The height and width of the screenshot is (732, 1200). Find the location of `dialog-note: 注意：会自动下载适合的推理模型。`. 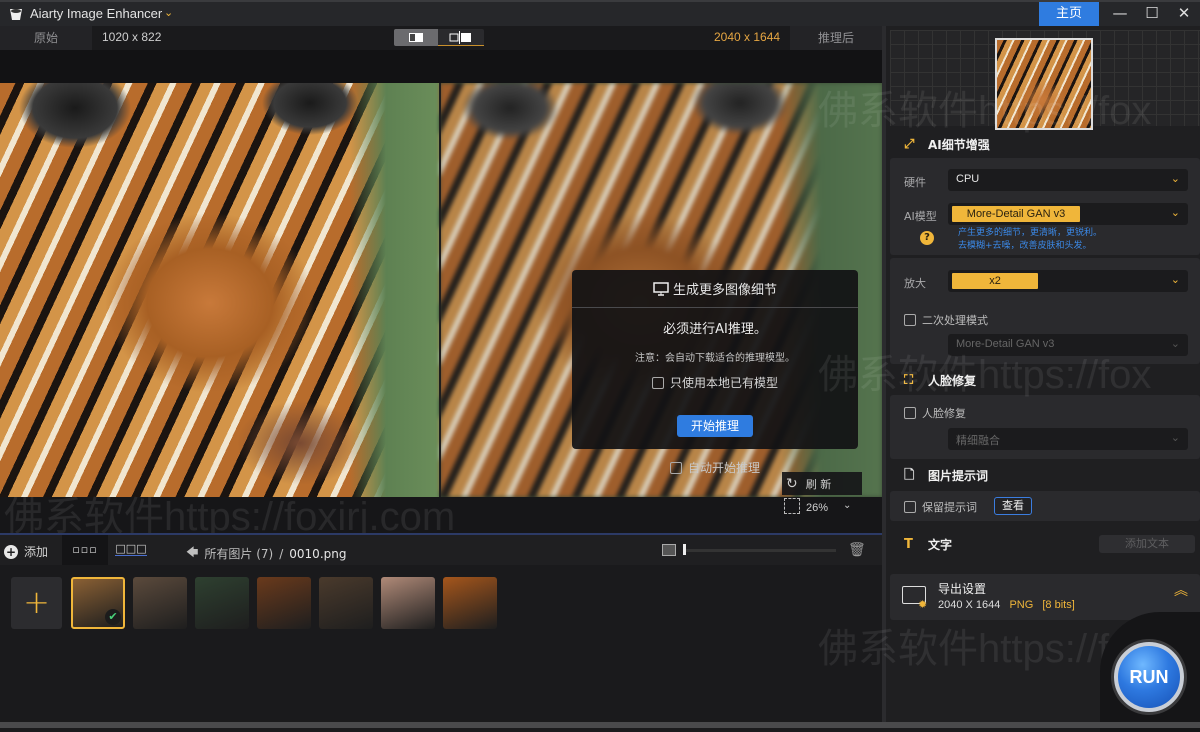

dialog-note: 注意：会自动下载适合的推理模型。 is located at coordinates (715, 358).